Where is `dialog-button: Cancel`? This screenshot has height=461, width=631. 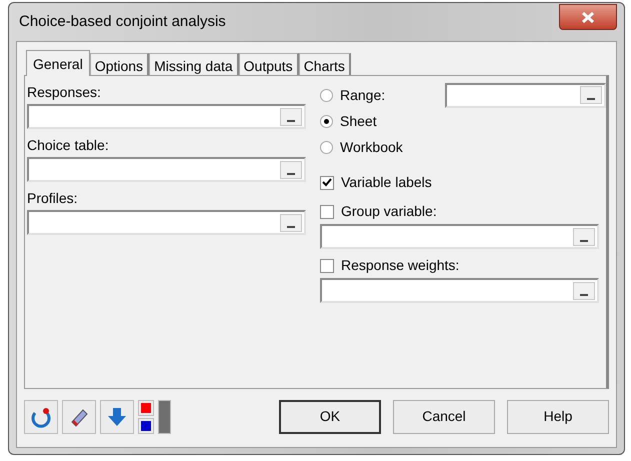 dialog-button: Cancel is located at coordinates (444, 417).